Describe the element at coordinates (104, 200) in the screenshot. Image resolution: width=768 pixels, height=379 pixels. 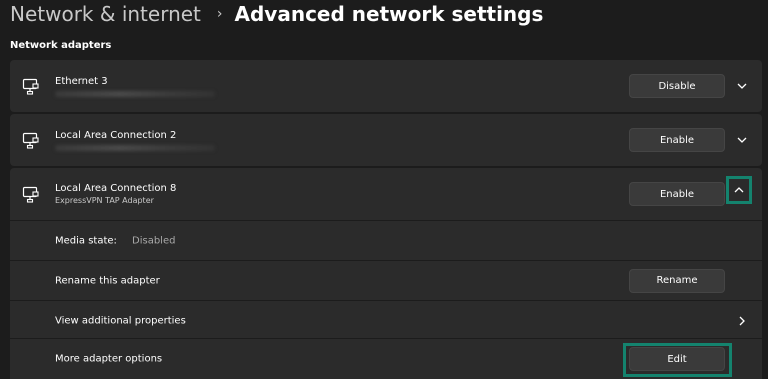
I see `adapter-description: ExpressVPN TAP Adapter` at that location.